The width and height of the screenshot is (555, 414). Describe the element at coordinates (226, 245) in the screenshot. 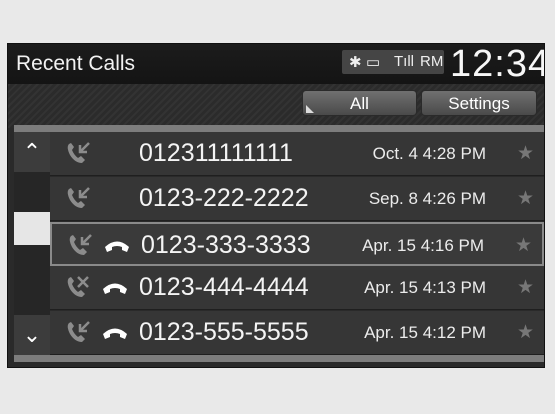

I see `phone-number: 0123-333-3333` at that location.